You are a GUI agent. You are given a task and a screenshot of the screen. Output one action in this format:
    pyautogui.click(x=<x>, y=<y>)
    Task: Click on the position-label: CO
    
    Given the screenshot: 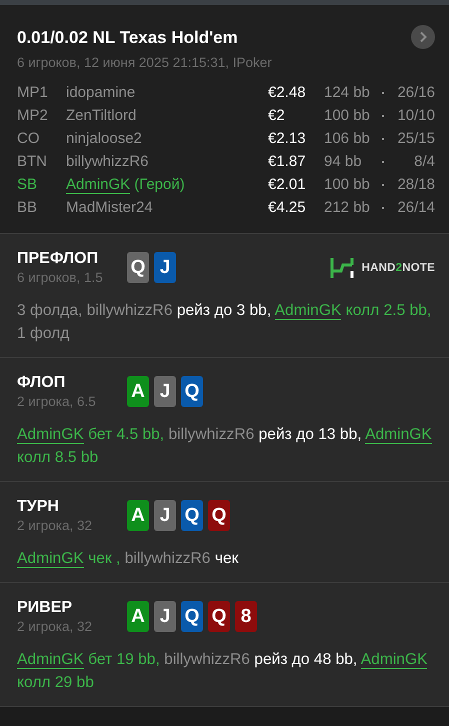 What is the action you would take?
    pyautogui.click(x=28, y=138)
    